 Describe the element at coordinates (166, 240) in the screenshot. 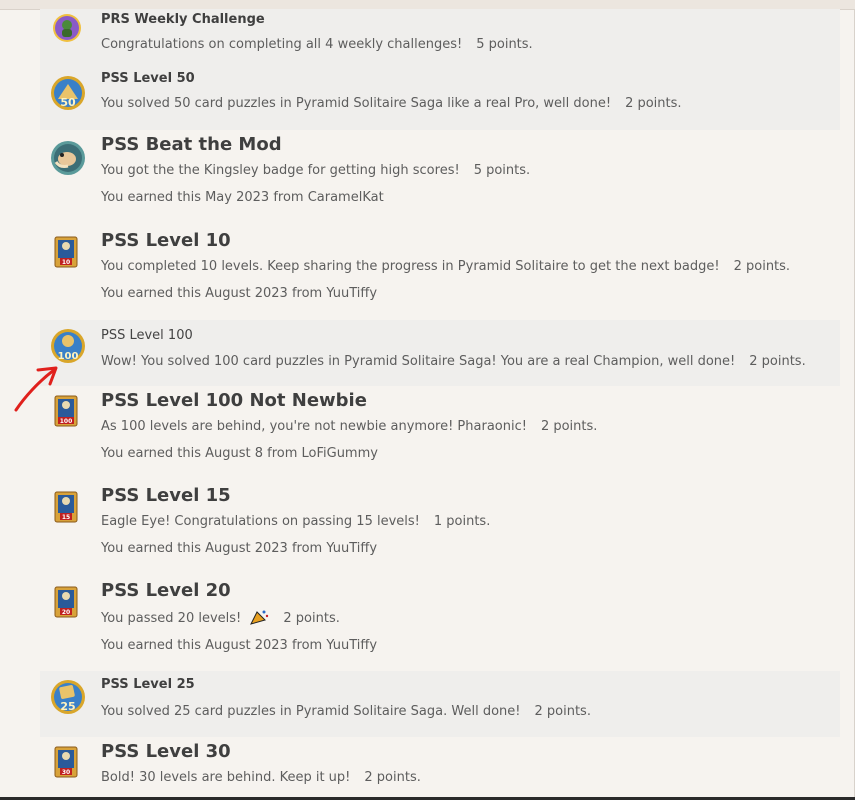

I see `achievement-title: PSS Level 10` at that location.